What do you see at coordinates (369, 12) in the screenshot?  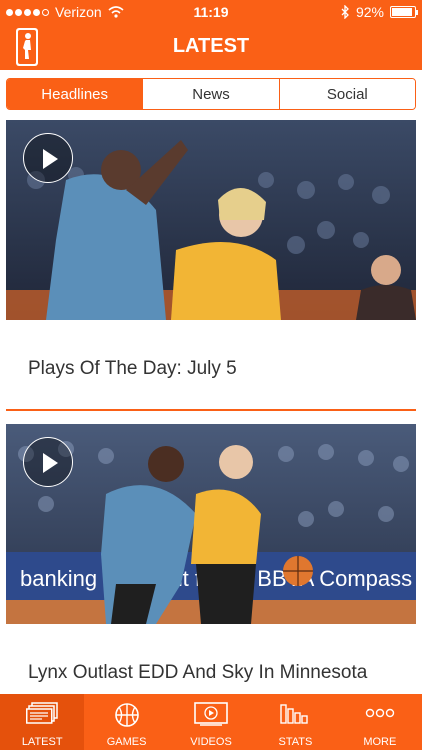 I see `battery-percent: 92%` at bounding box center [369, 12].